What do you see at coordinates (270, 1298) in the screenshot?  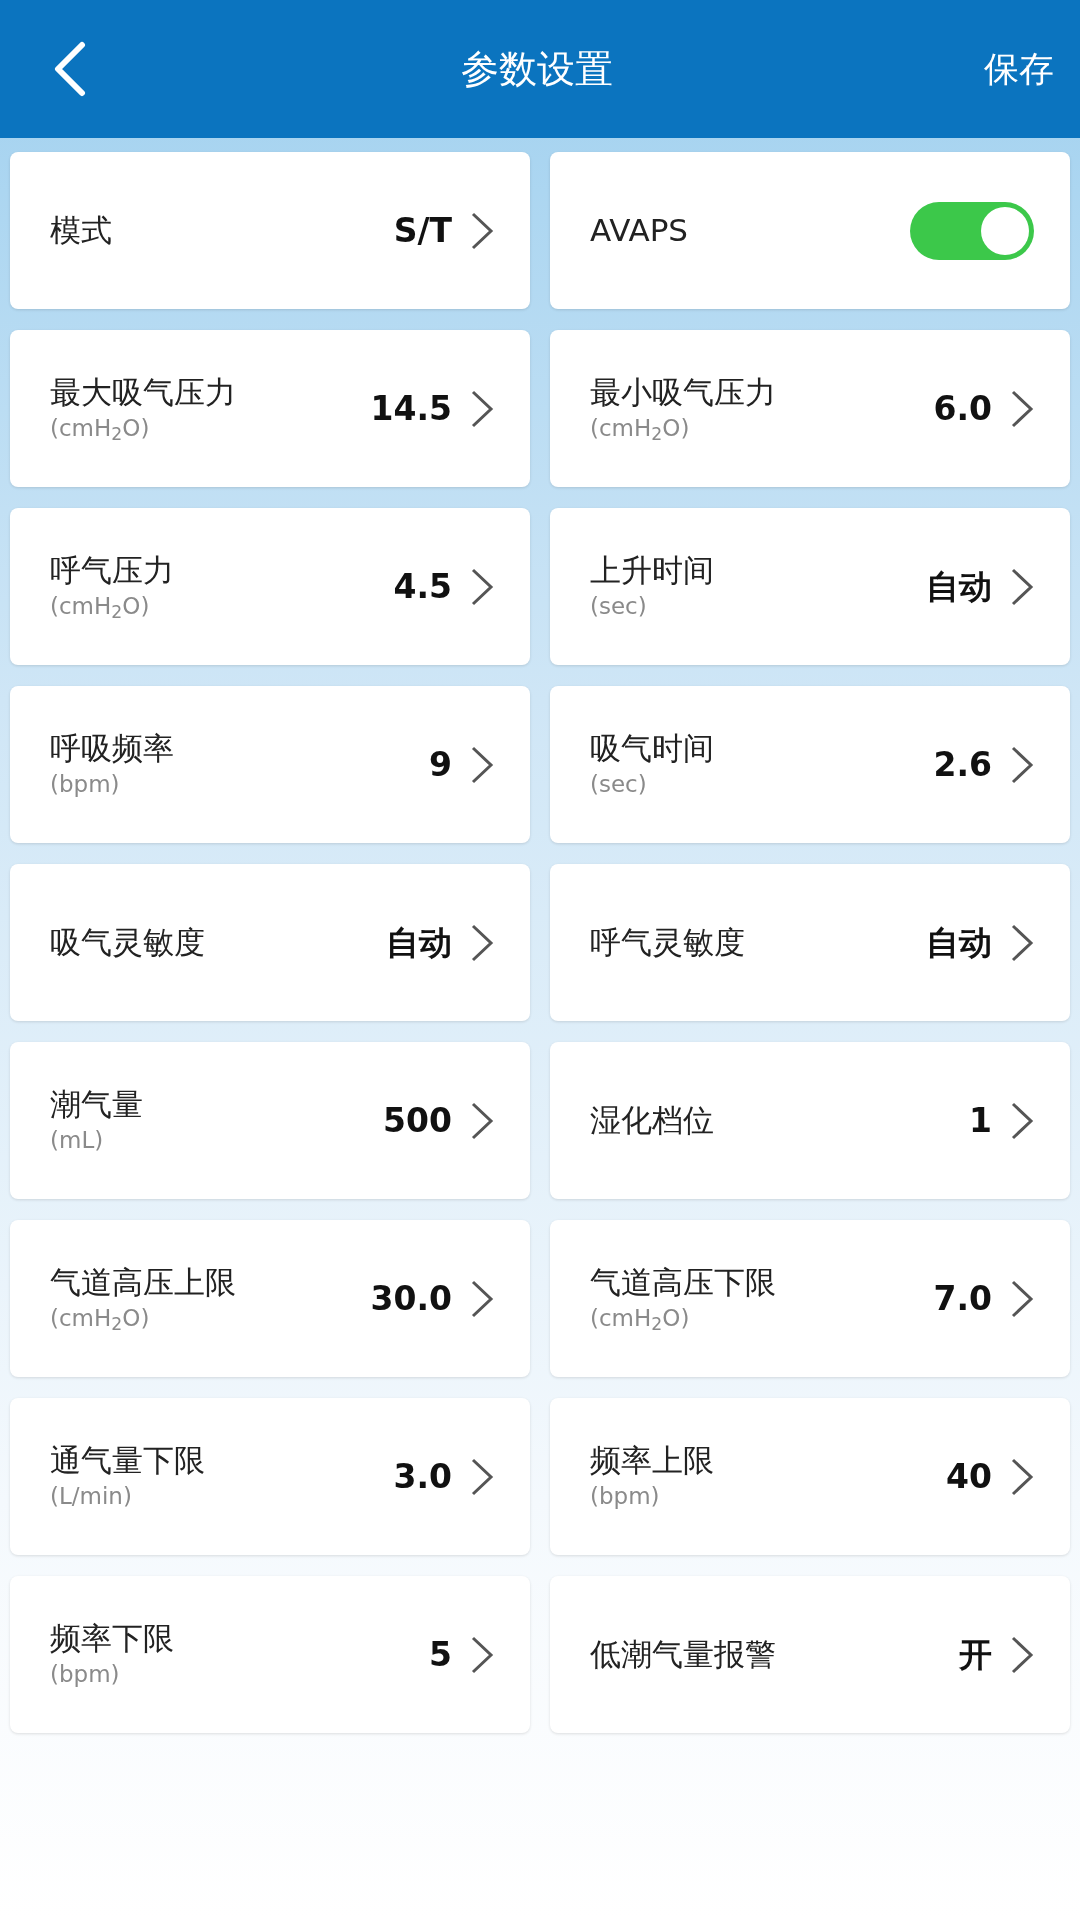 I see `setting-card: 气道高压上限 (cmH$_{2}$O) 30.0` at bounding box center [270, 1298].